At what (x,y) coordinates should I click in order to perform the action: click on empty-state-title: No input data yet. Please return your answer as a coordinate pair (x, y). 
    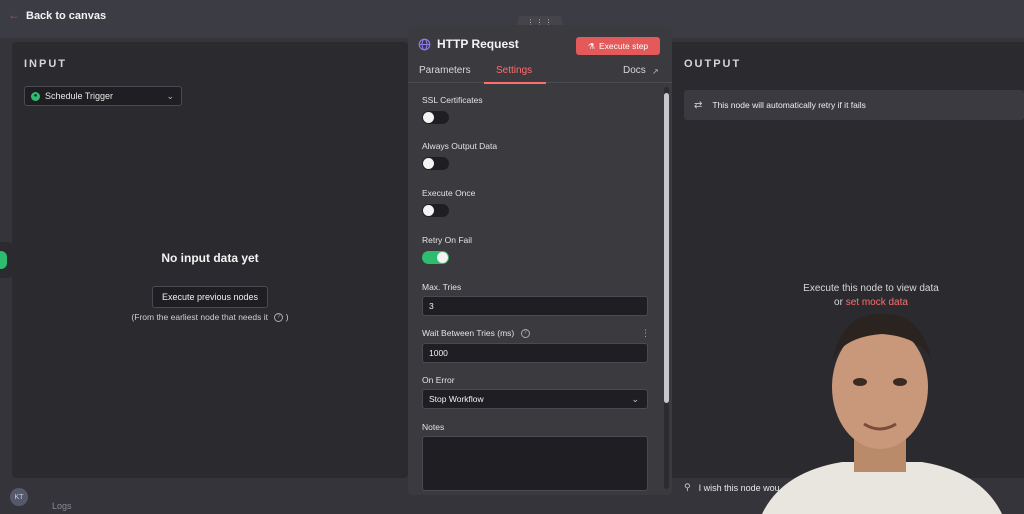
    Looking at the image, I should click on (210, 258).